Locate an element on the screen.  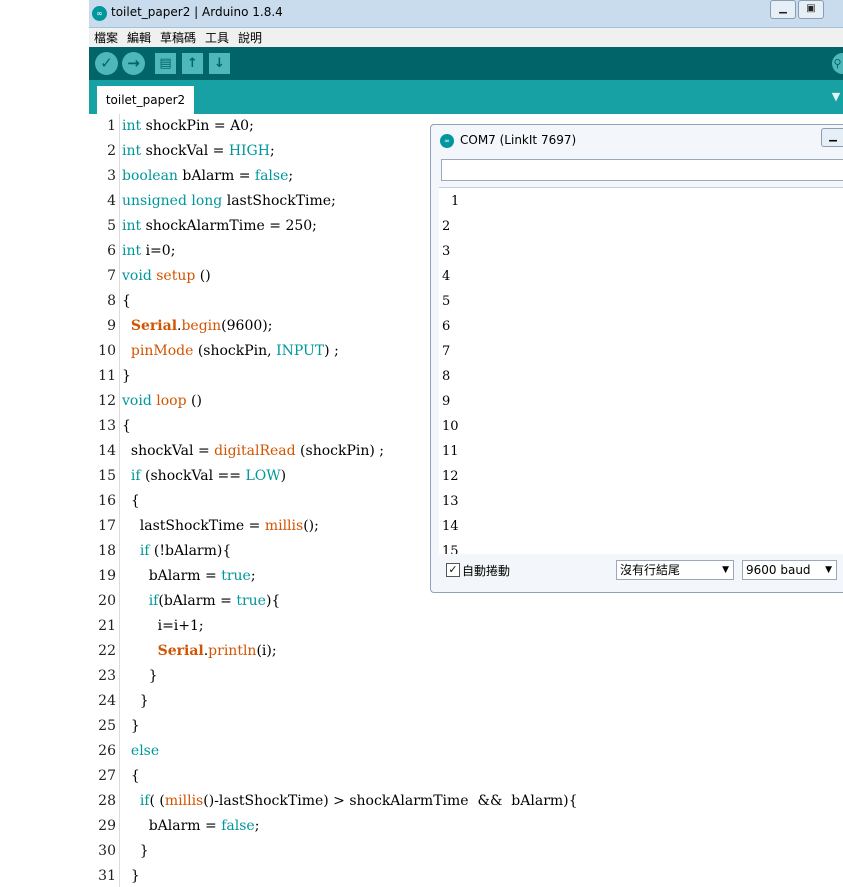
menu-file: 檔案 is located at coordinates (106, 37).